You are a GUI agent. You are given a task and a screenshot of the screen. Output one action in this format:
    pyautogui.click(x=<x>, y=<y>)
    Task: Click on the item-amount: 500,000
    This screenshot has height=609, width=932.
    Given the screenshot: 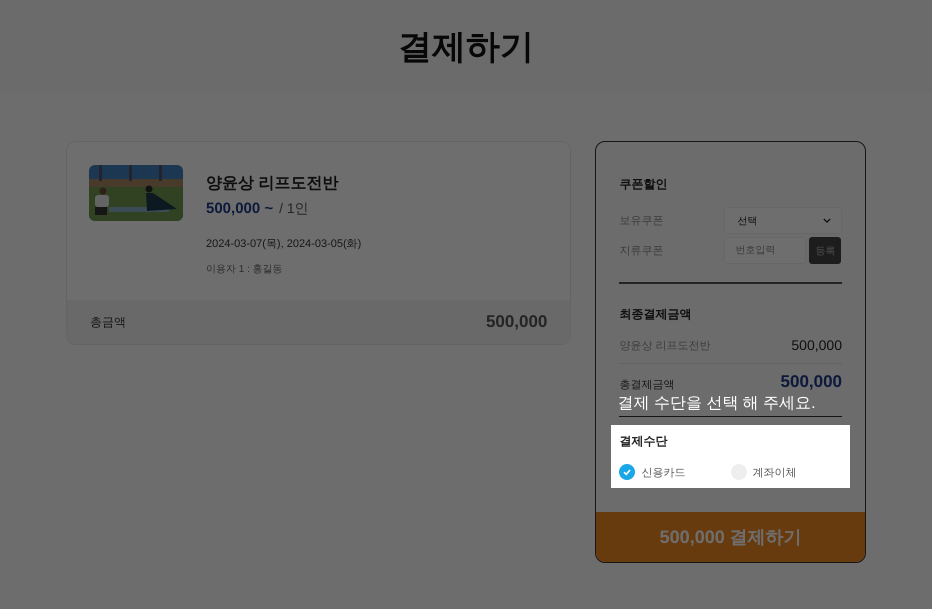 What is the action you would take?
    pyautogui.click(x=816, y=345)
    